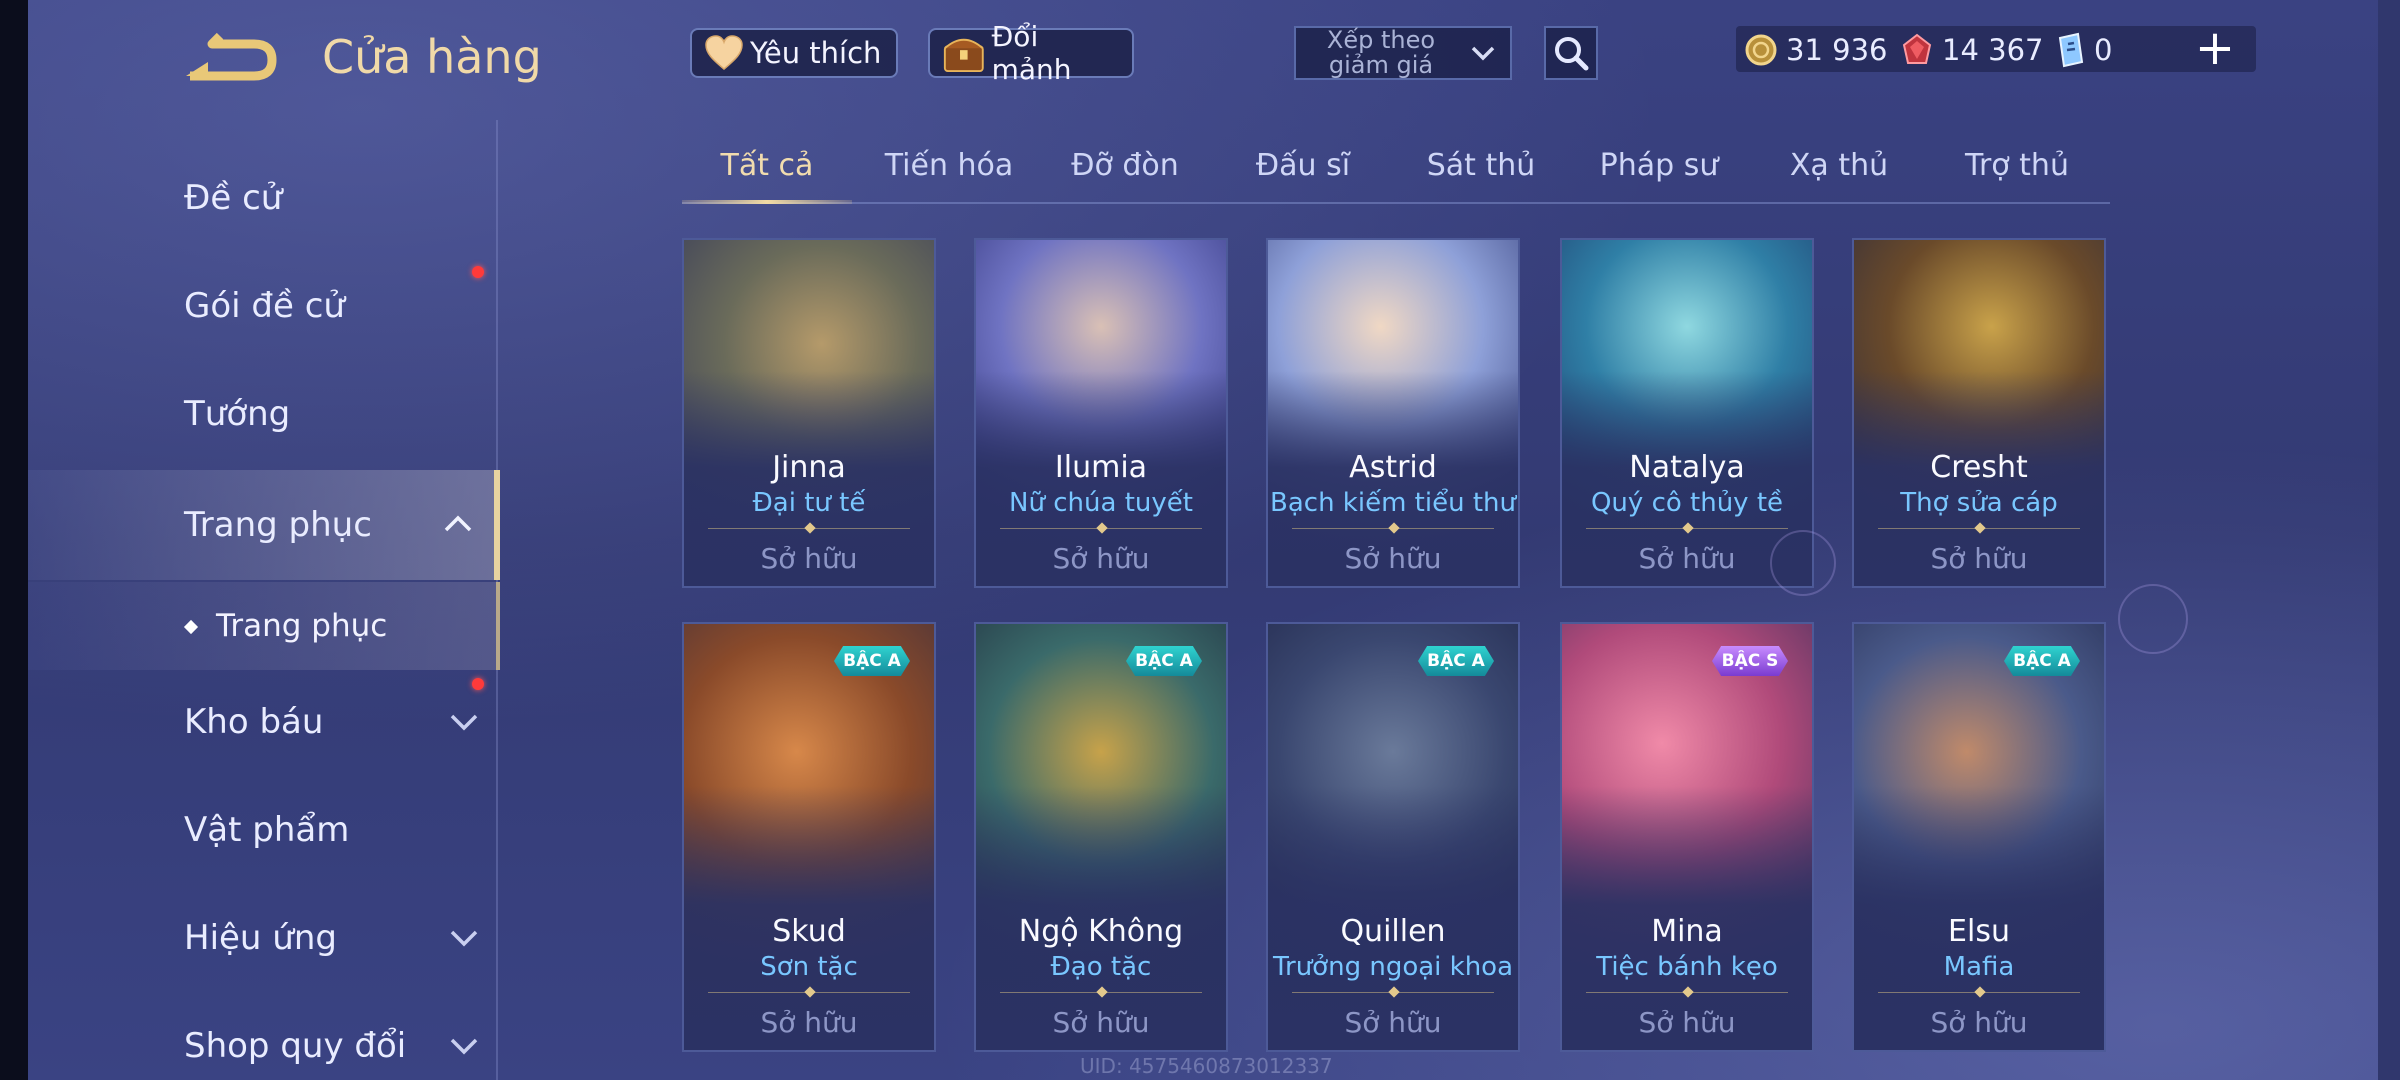 The image size is (2400, 1080). What do you see at coordinates (1761, 50) in the screenshot?
I see `gold-coin-icon` at bounding box center [1761, 50].